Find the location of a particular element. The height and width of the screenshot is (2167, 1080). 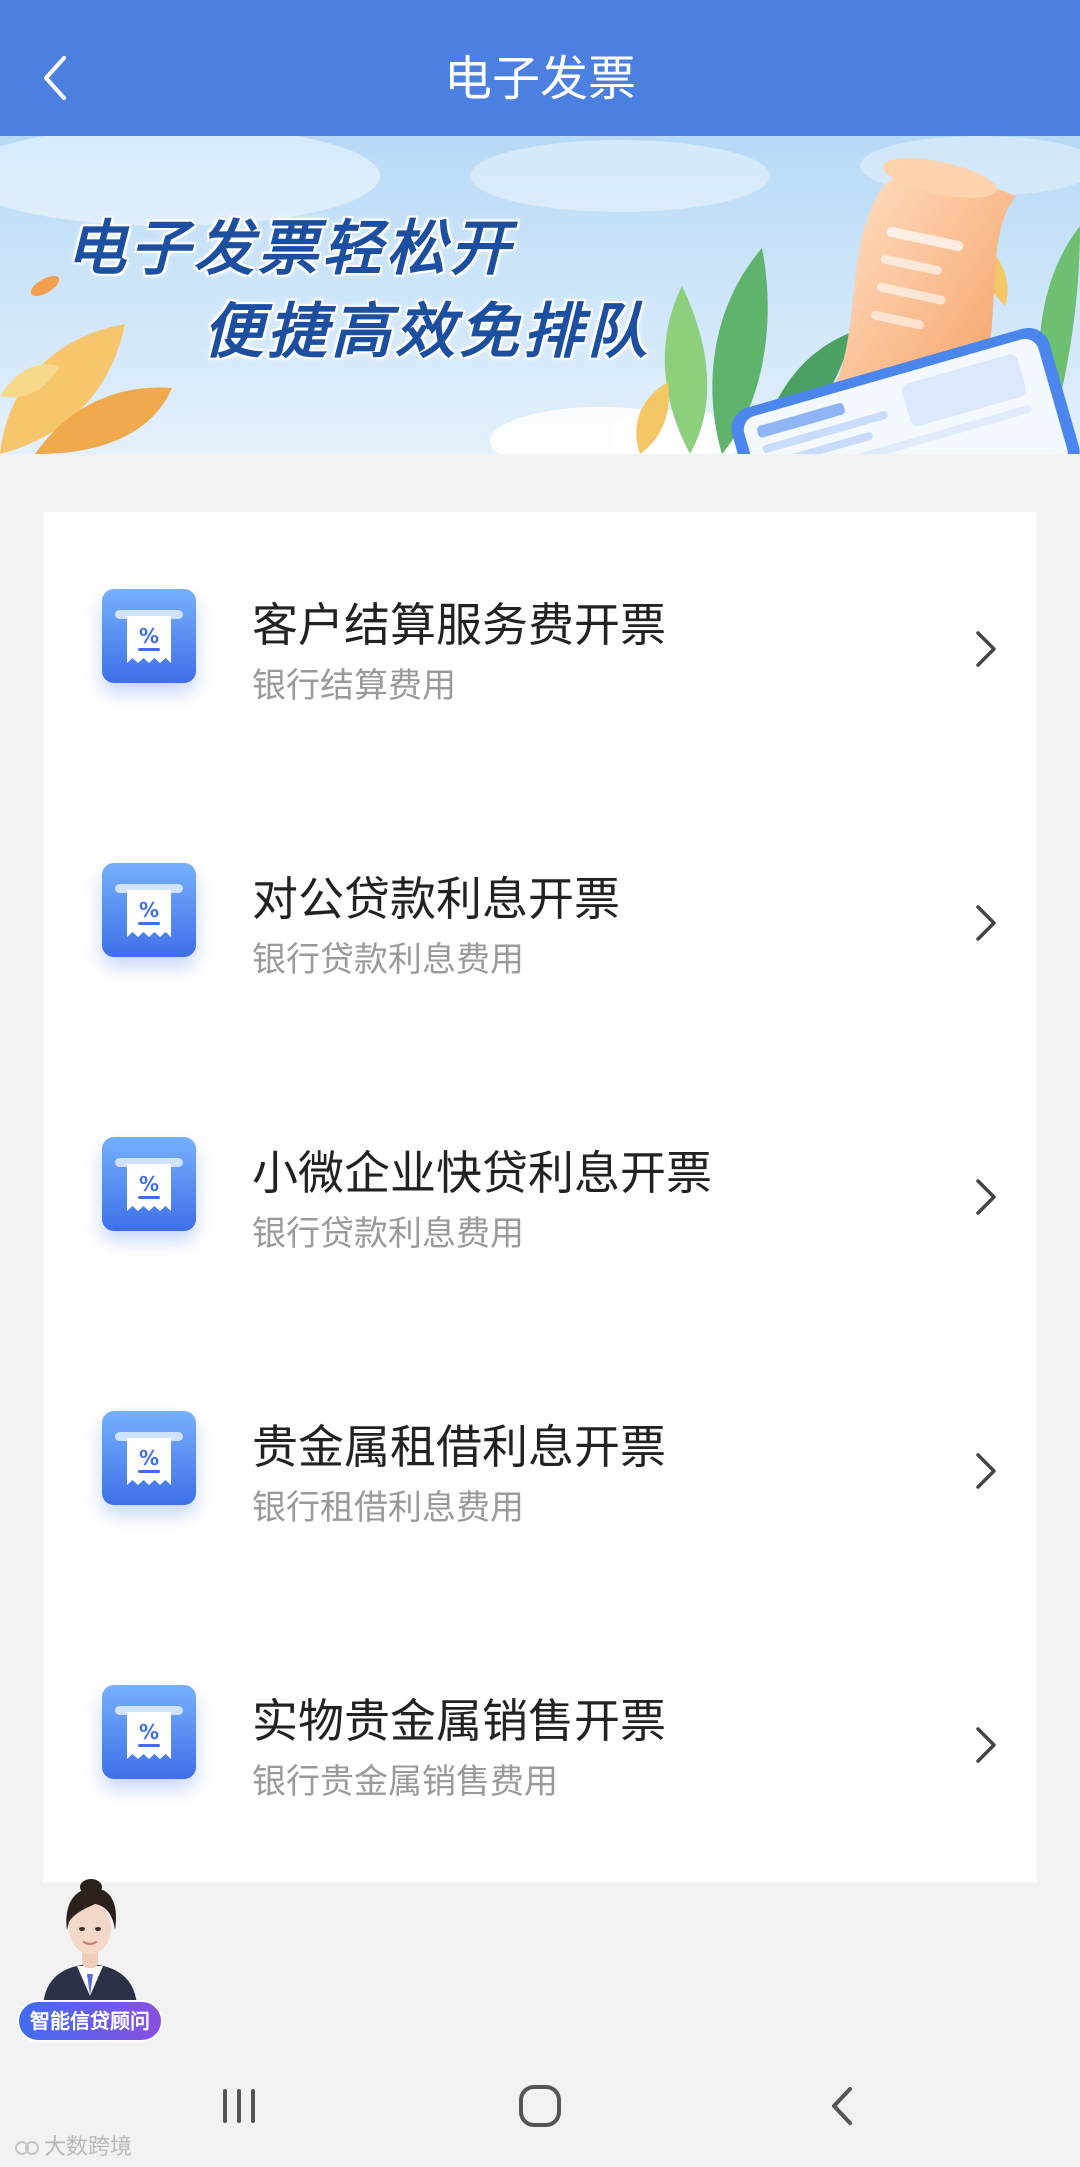

page-title: 电子发票 is located at coordinates (539, 79).